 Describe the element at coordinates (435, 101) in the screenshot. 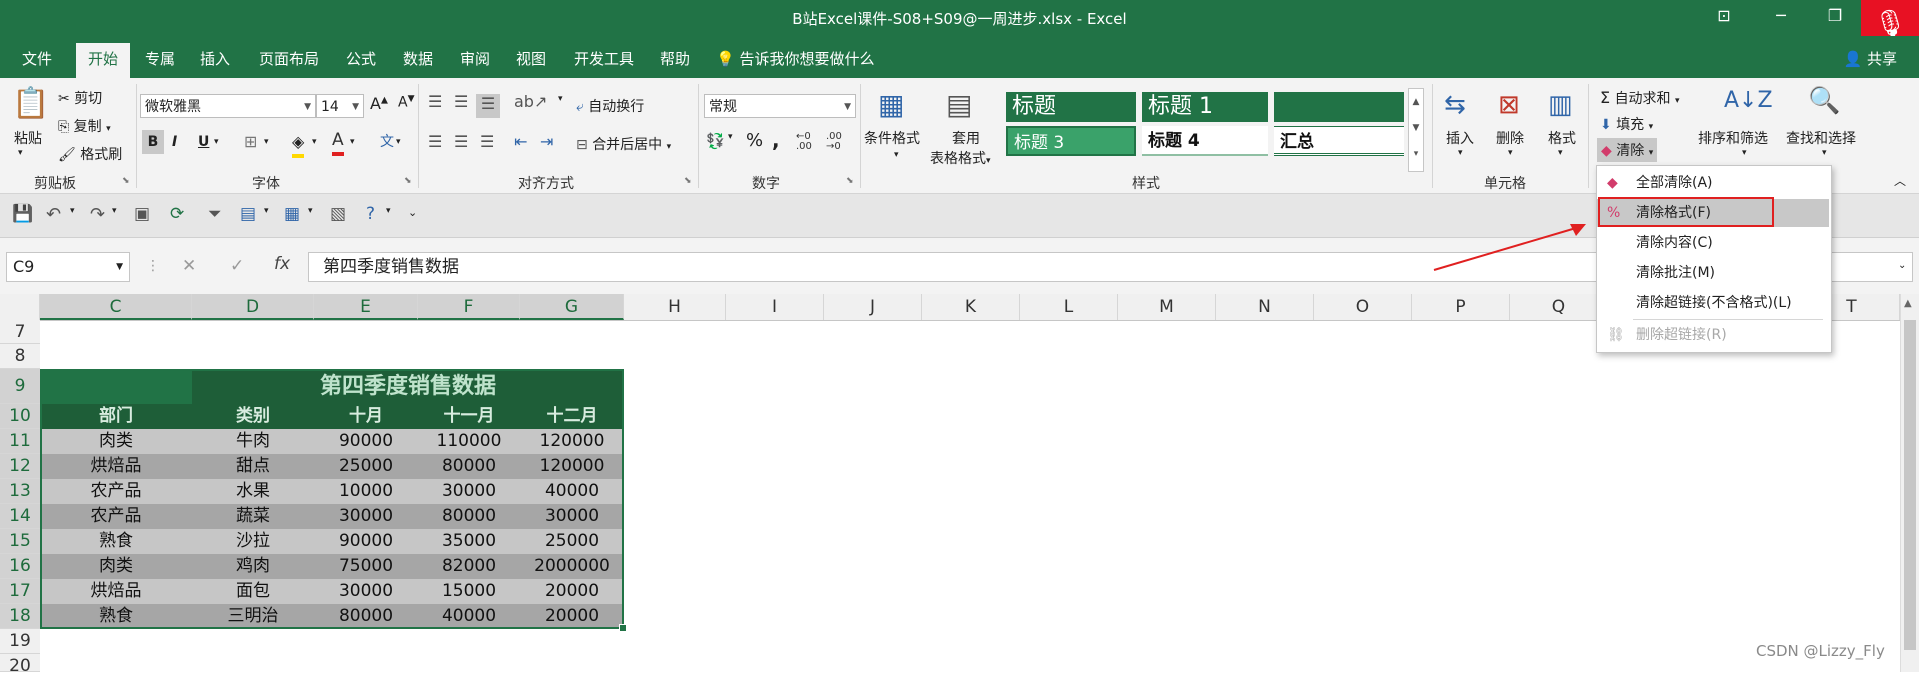

I see `align-top-icon: ☰` at that location.